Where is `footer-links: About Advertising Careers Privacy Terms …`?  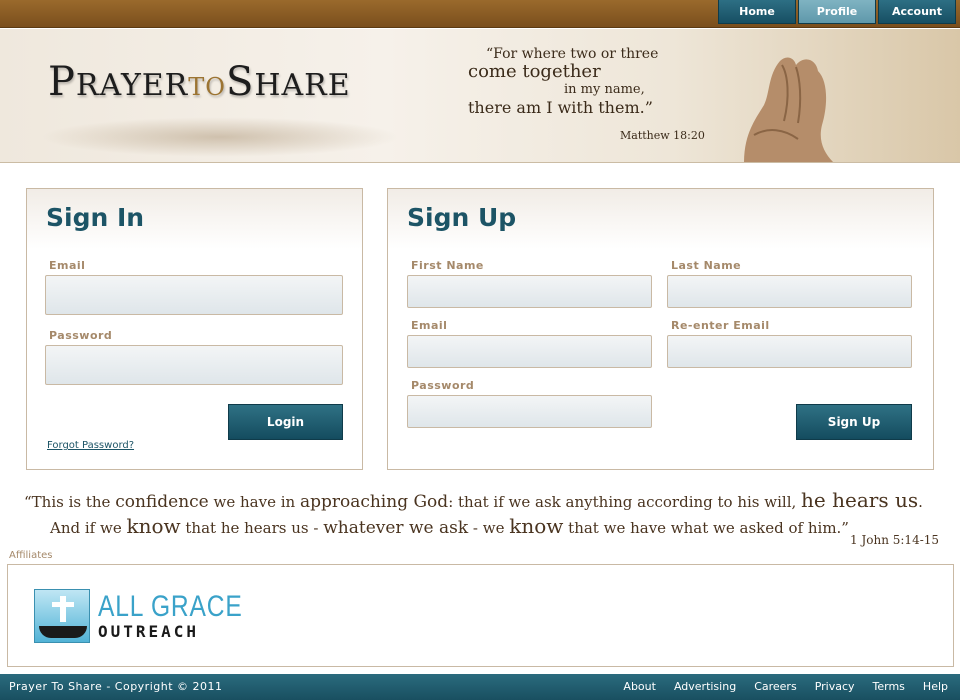
footer-links: About Advertising Careers Privacy Terms … is located at coordinates (776, 686).